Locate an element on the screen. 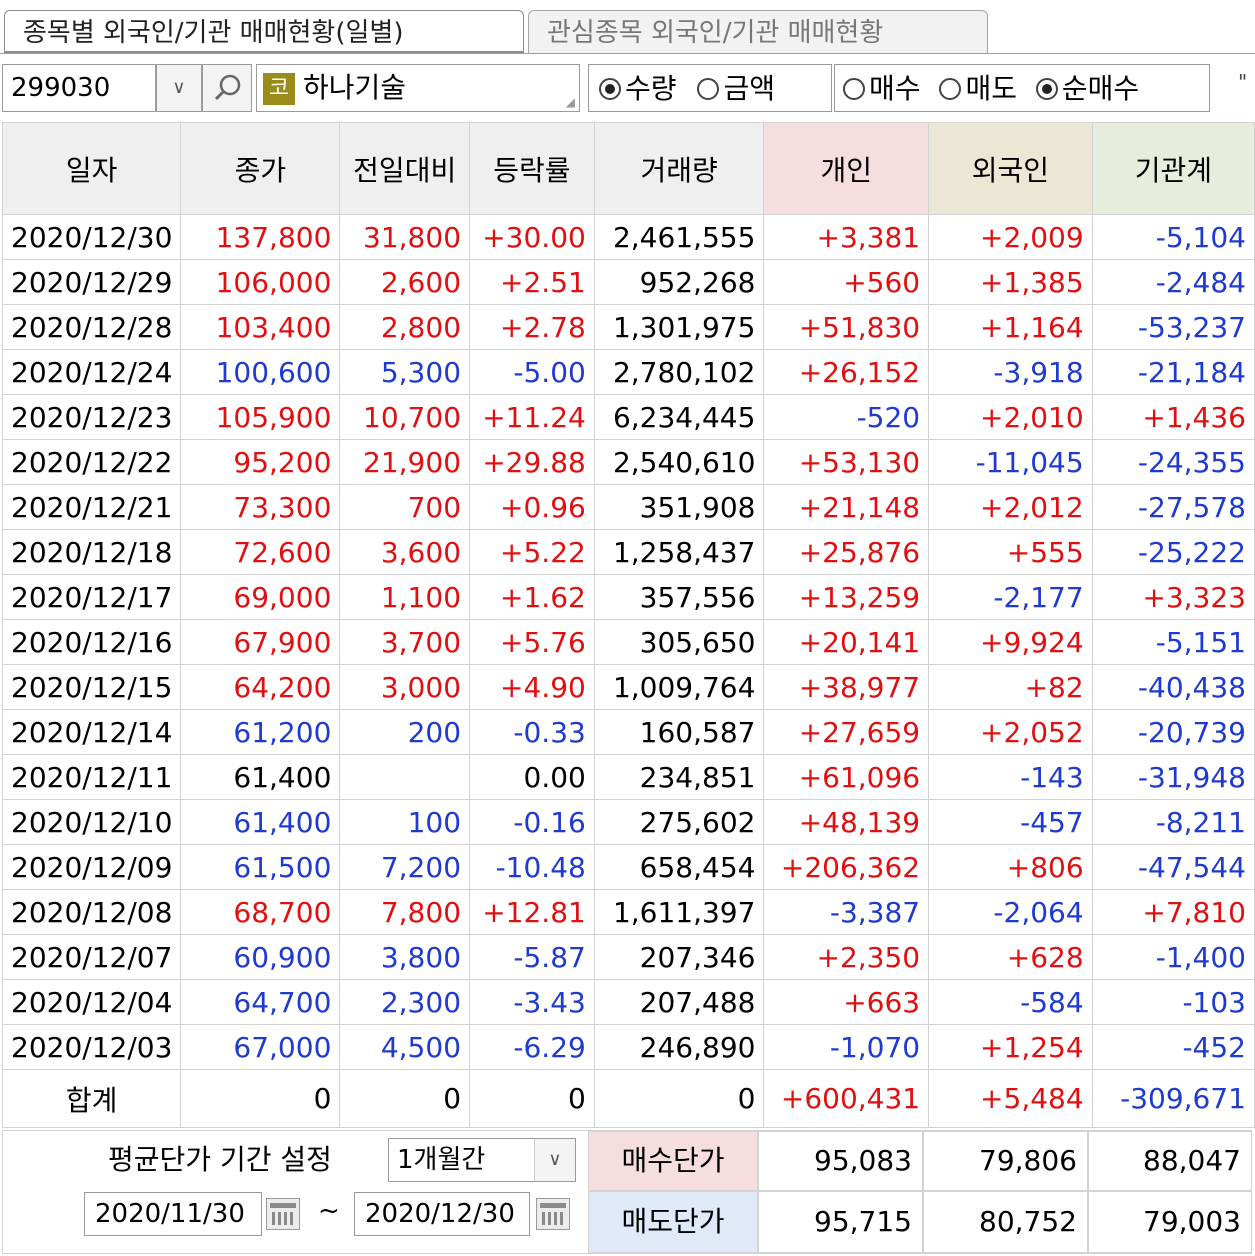 The width and height of the screenshot is (1255, 1256). row-change: 10,700 is located at coordinates (405, 417).